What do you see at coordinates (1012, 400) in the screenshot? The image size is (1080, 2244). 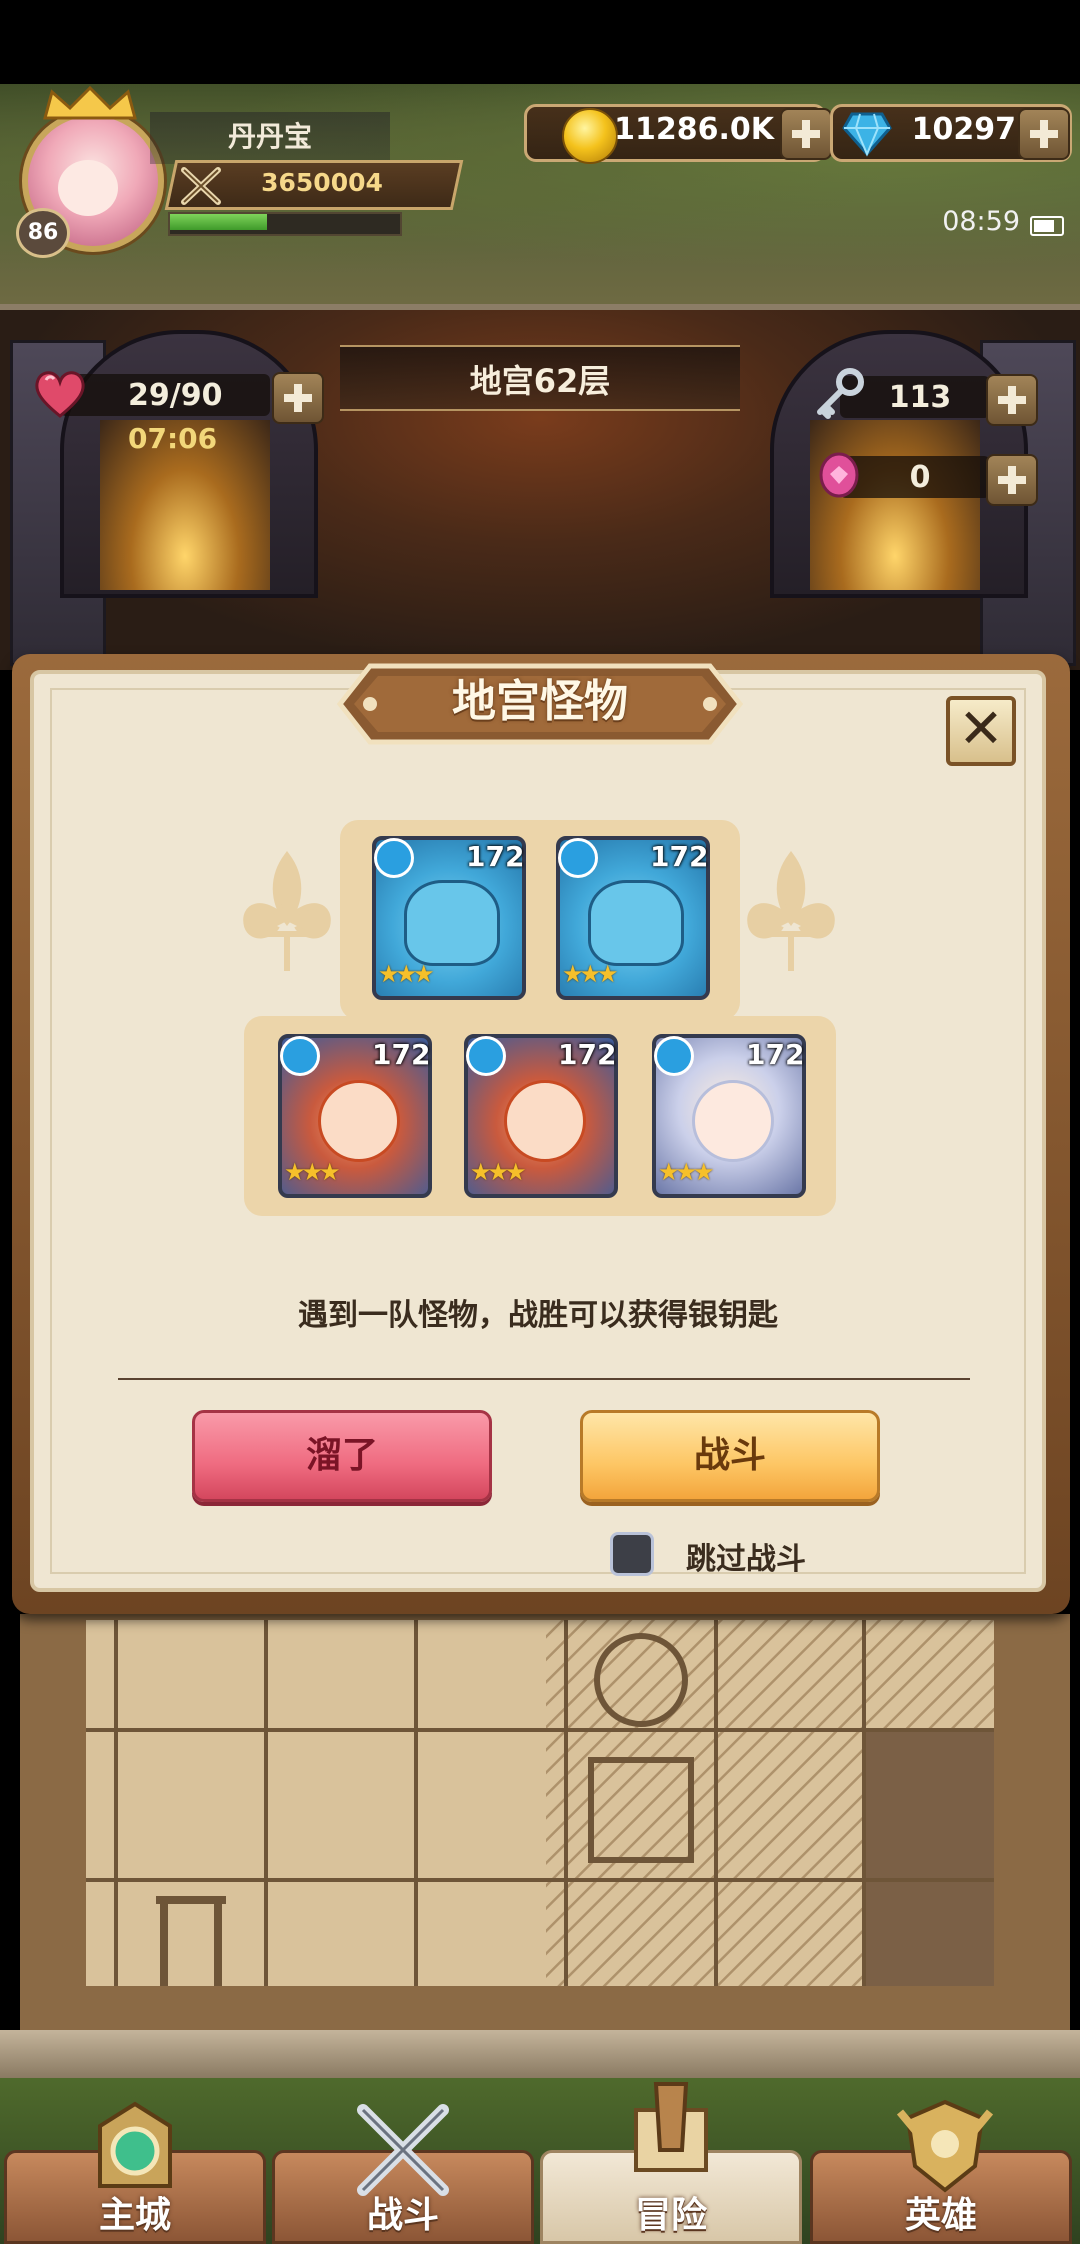 I see `add-keys-button` at bounding box center [1012, 400].